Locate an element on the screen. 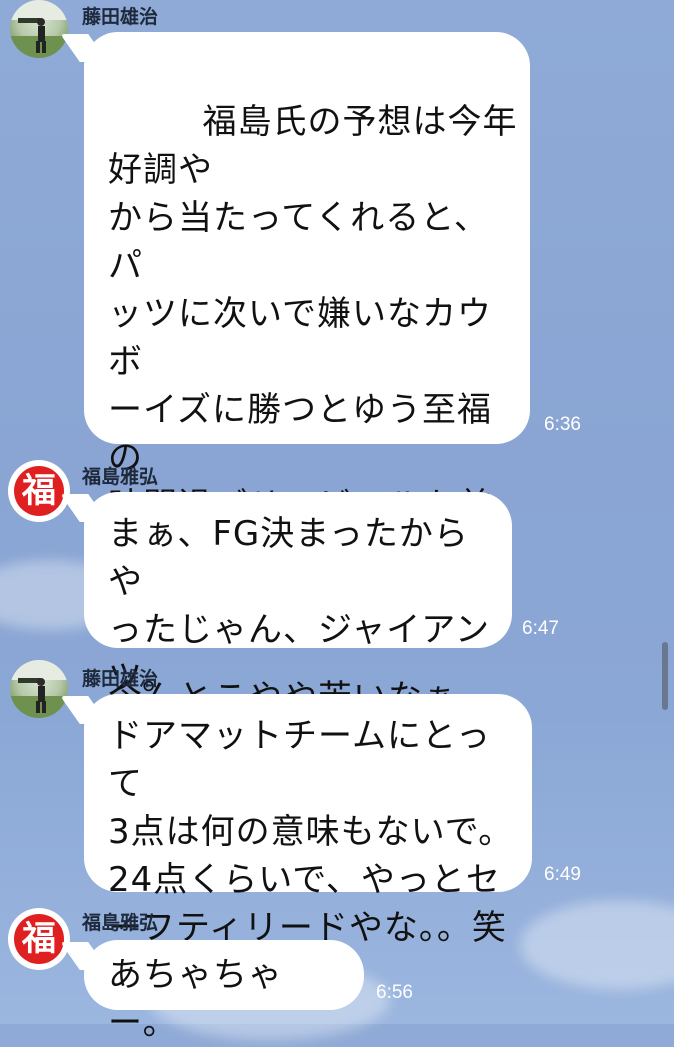 The width and height of the screenshot is (674, 1047). message-time: 6:36 is located at coordinates (562, 424).